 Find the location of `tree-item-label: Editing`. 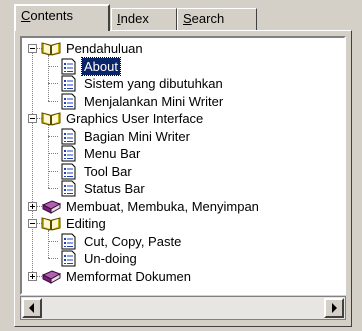

tree-item-label: Editing is located at coordinates (86, 223).